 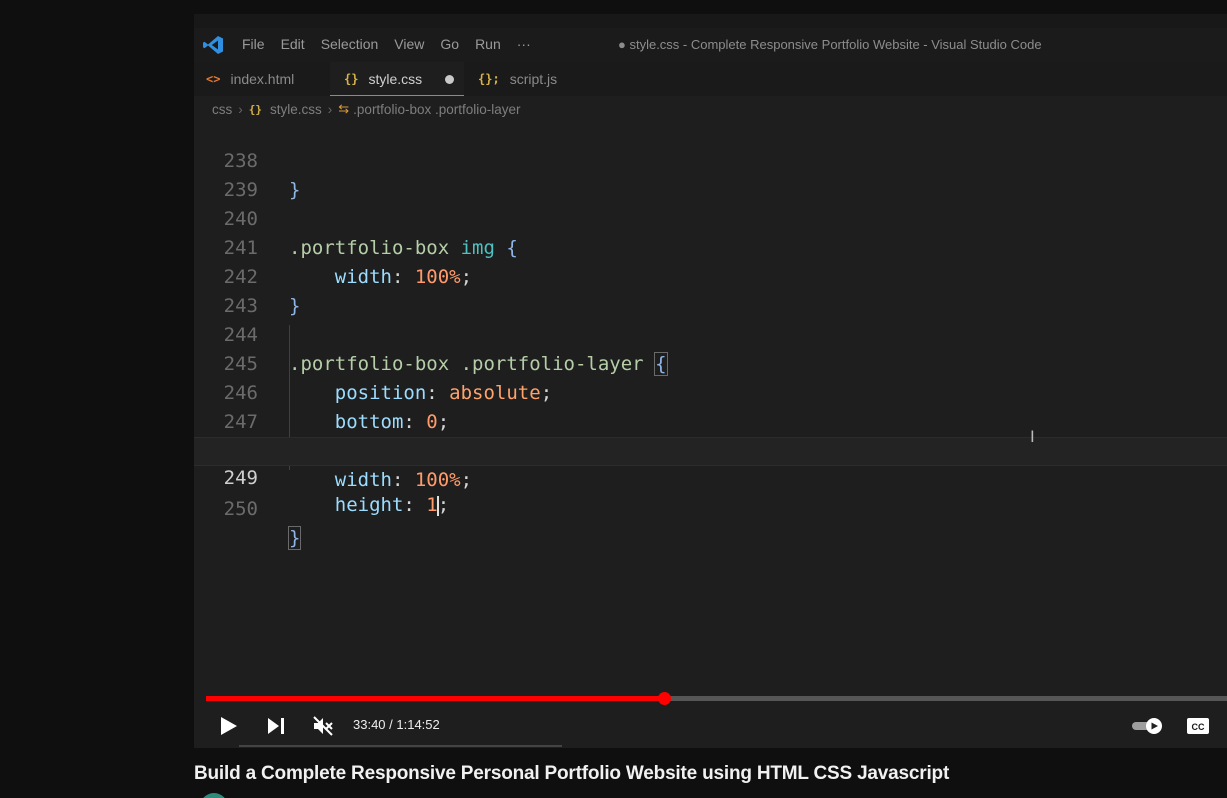 I want to click on code-line: 244 .portfolio-box .portfolio-layer {, so click(x=710, y=334).